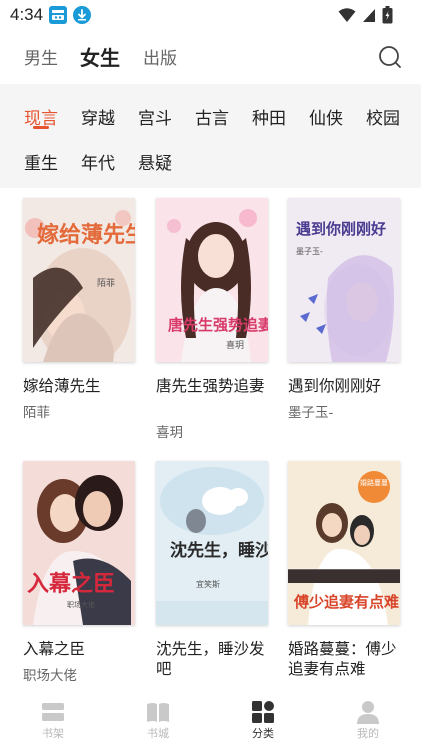 The width and height of the screenshot is (421, 748). What do you see at coordinates (155, 116) in the screenshot?
I see `category-item-宫斗: 宫斗` at bounding box center [155, 116].